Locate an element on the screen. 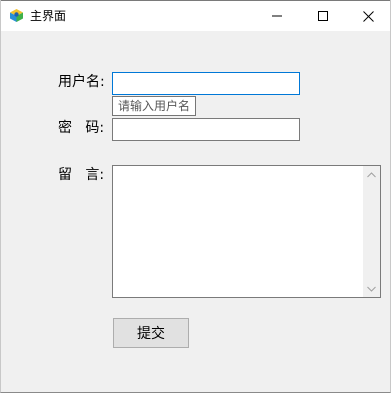 The height and width of the screenshot is (393, 391). password-field is located at coordinates (206, 129).